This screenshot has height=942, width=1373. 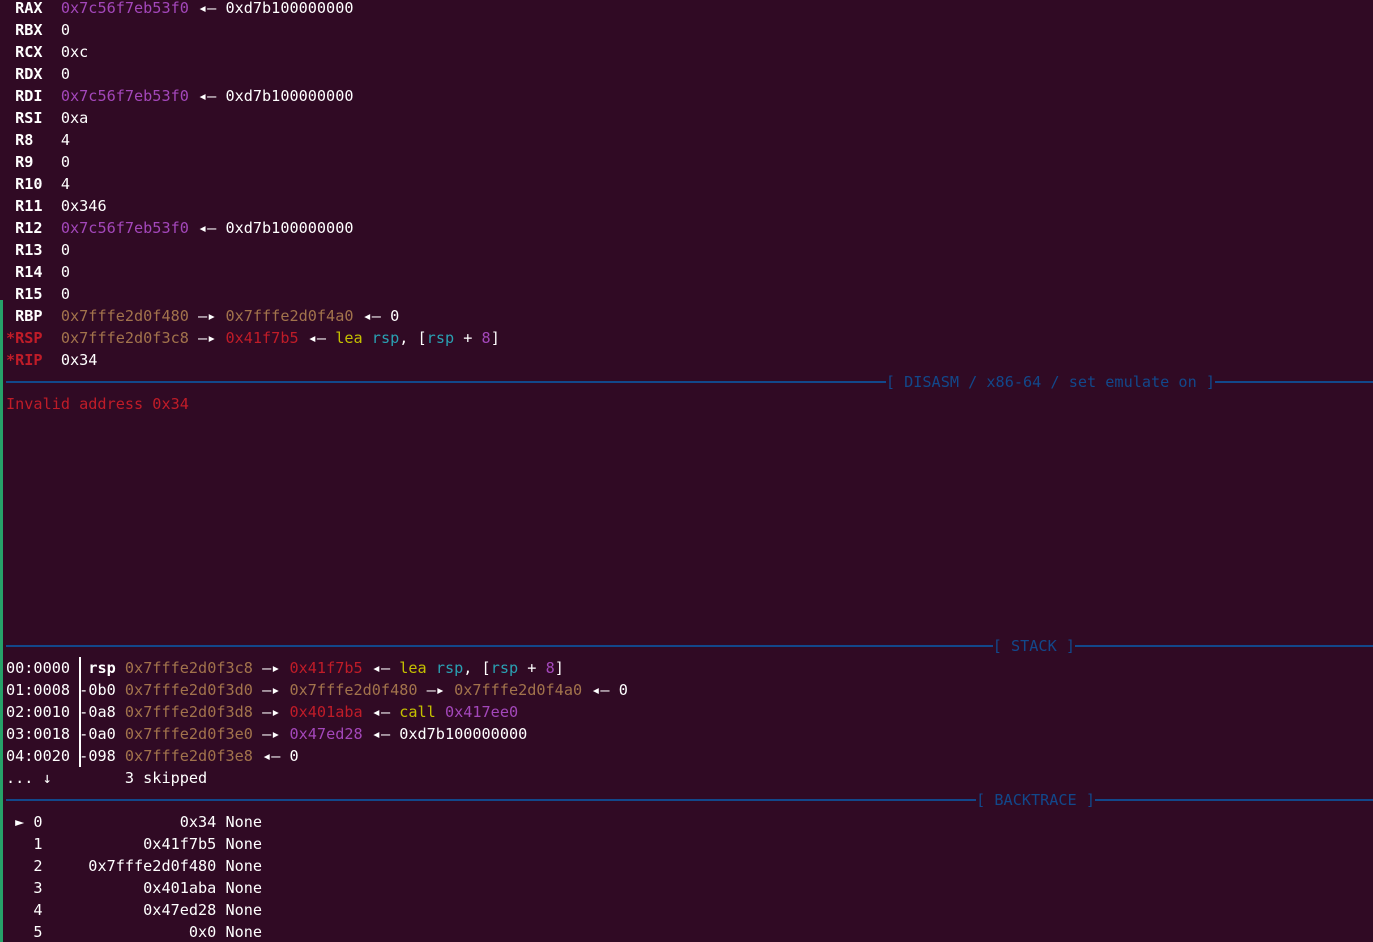 What do you see at coordinates (80, 712) in the screenshot?
I see `stack-divider` at bounding box center [80, 712].